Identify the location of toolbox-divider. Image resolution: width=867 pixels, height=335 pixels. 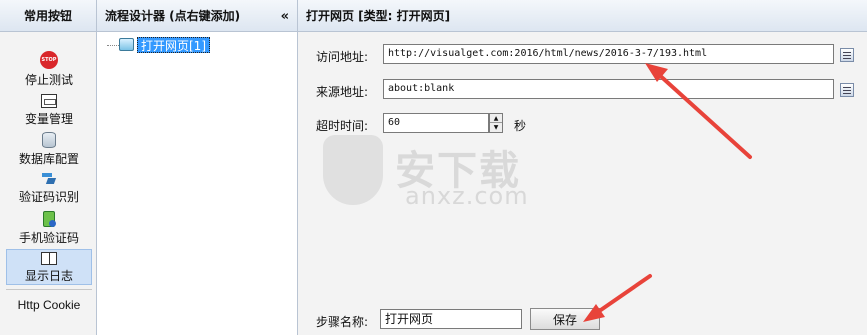
(49, 289).